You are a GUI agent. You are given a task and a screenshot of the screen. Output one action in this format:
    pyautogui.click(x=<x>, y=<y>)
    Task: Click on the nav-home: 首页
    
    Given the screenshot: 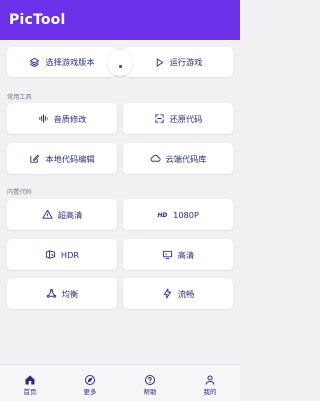 What is the action you would take?
    pyautogui.click(x=30, y=383)
    